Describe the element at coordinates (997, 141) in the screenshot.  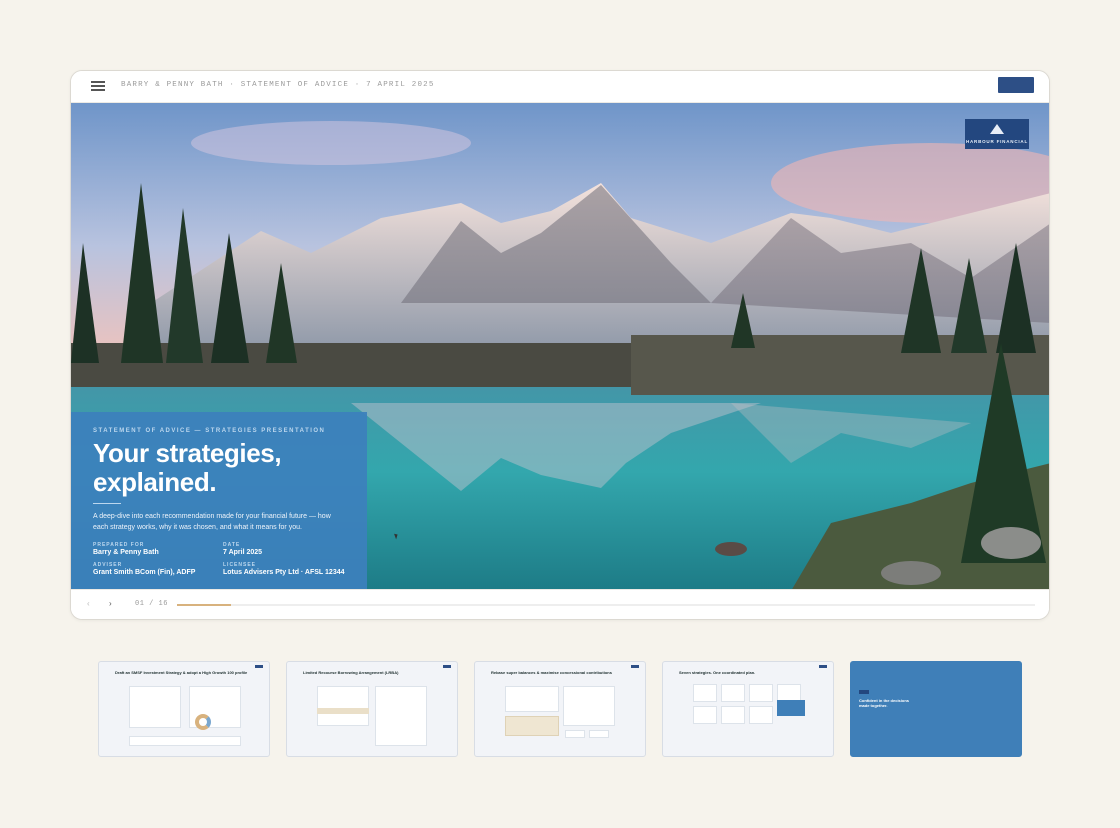
I see `brand-name: HARBOUR FINANCIAL` at that location.